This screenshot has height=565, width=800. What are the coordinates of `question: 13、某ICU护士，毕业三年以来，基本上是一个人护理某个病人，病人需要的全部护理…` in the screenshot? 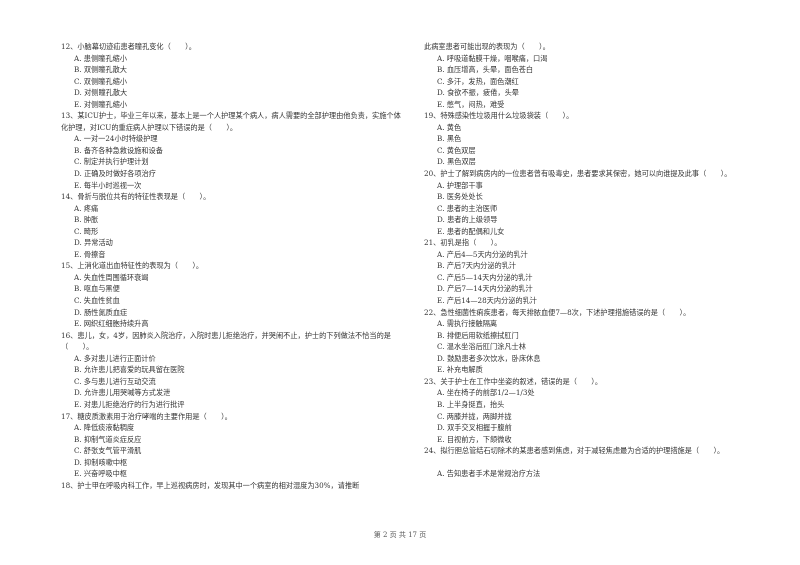 It's located at (231, 150).